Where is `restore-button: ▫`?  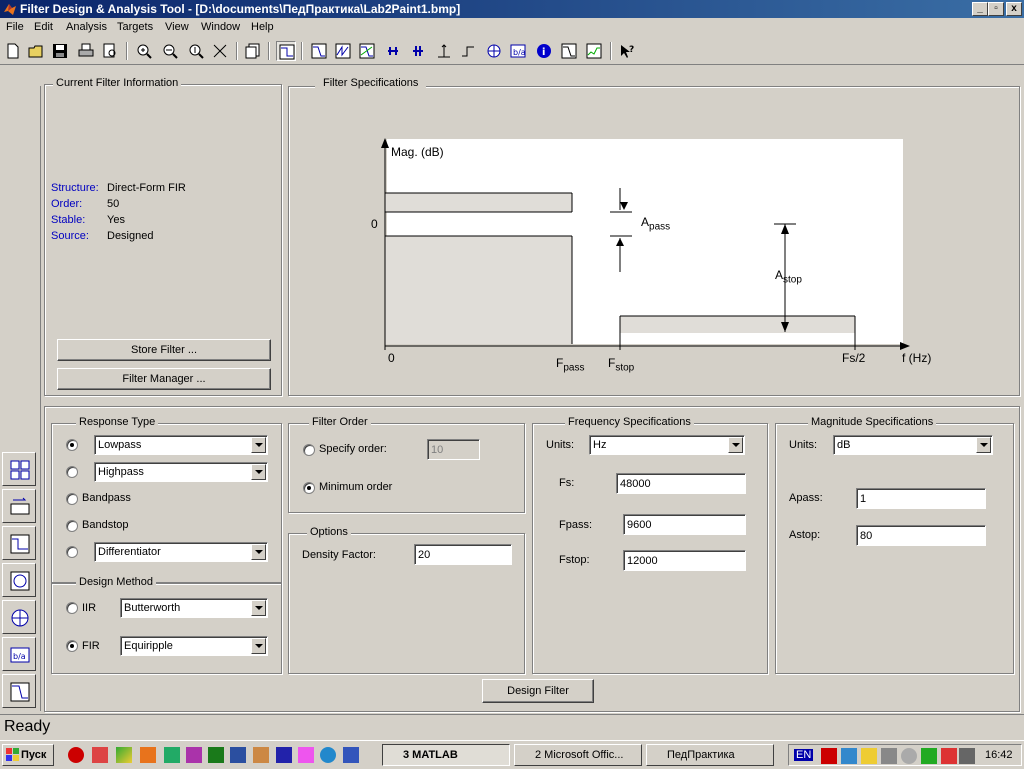
restore-button: ▫ is located at coordinates (996, 9).